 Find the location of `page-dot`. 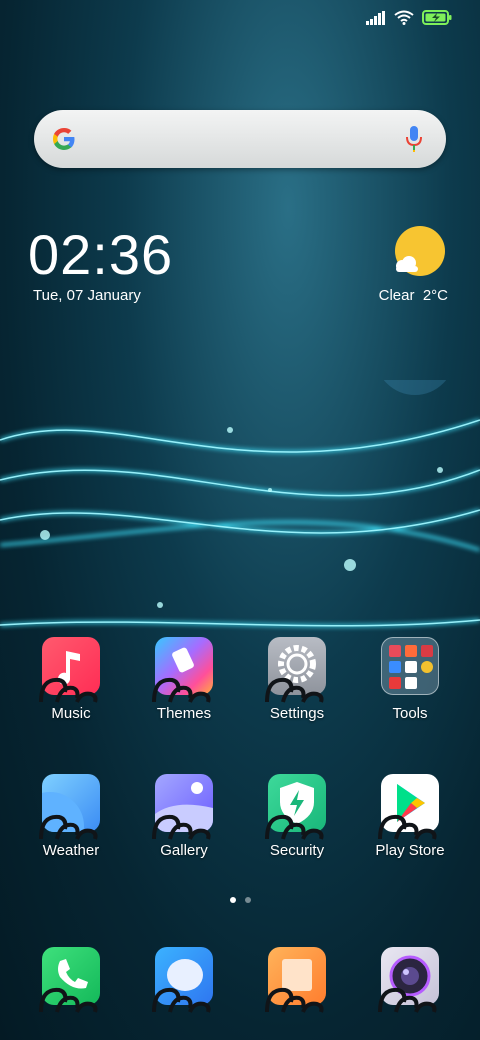

page-dot is located at coordinates (247, 900).